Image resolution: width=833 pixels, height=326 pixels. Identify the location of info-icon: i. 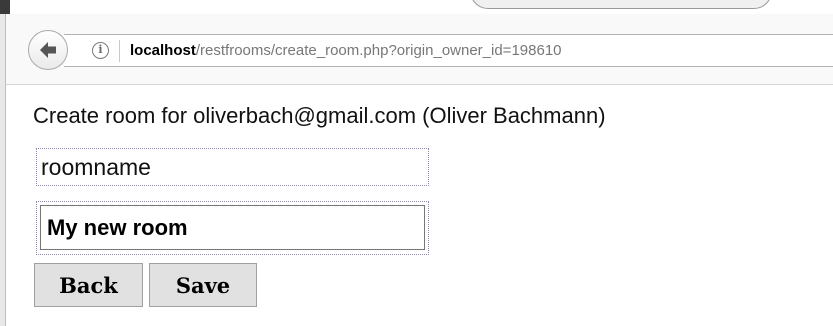
(100, 50).